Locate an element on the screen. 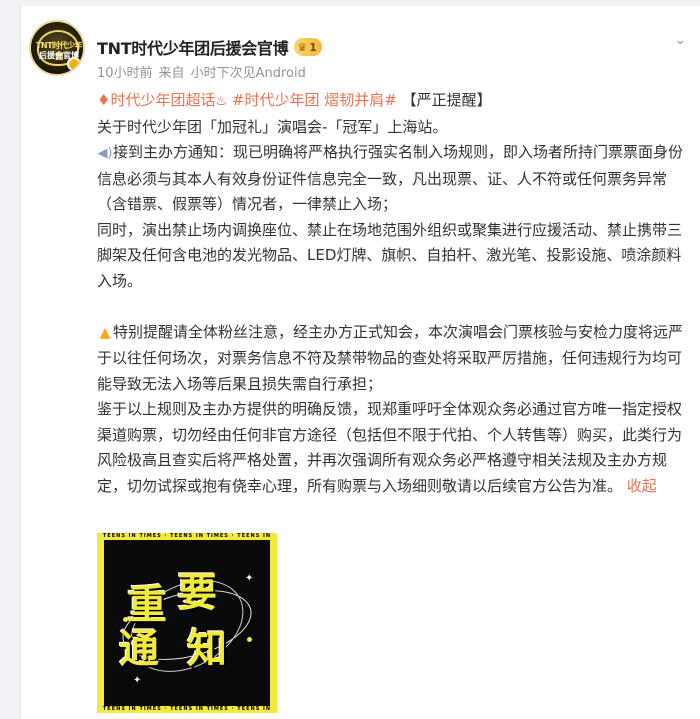 The height and width of the screenshot is (719, 700). topic-supertopic-link: 时代少年团超话 is located at coordinates (162, 100).